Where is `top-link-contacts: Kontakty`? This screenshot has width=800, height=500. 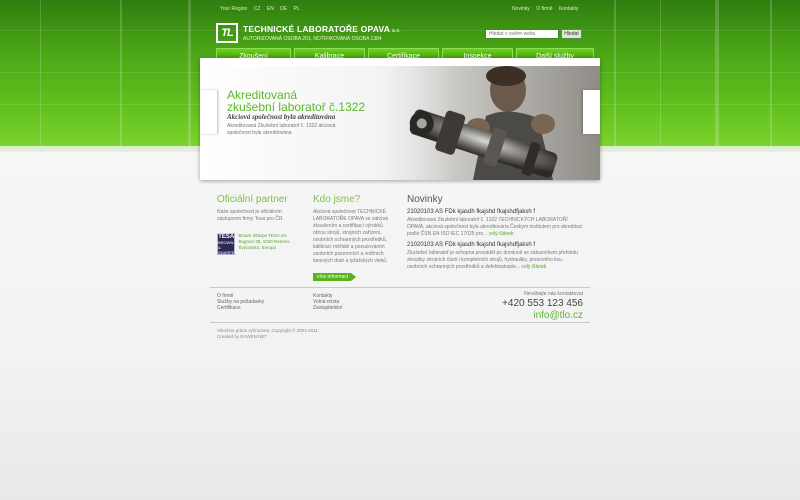
top-link-contacts: Kontakty is located at coordinates (568, 9).